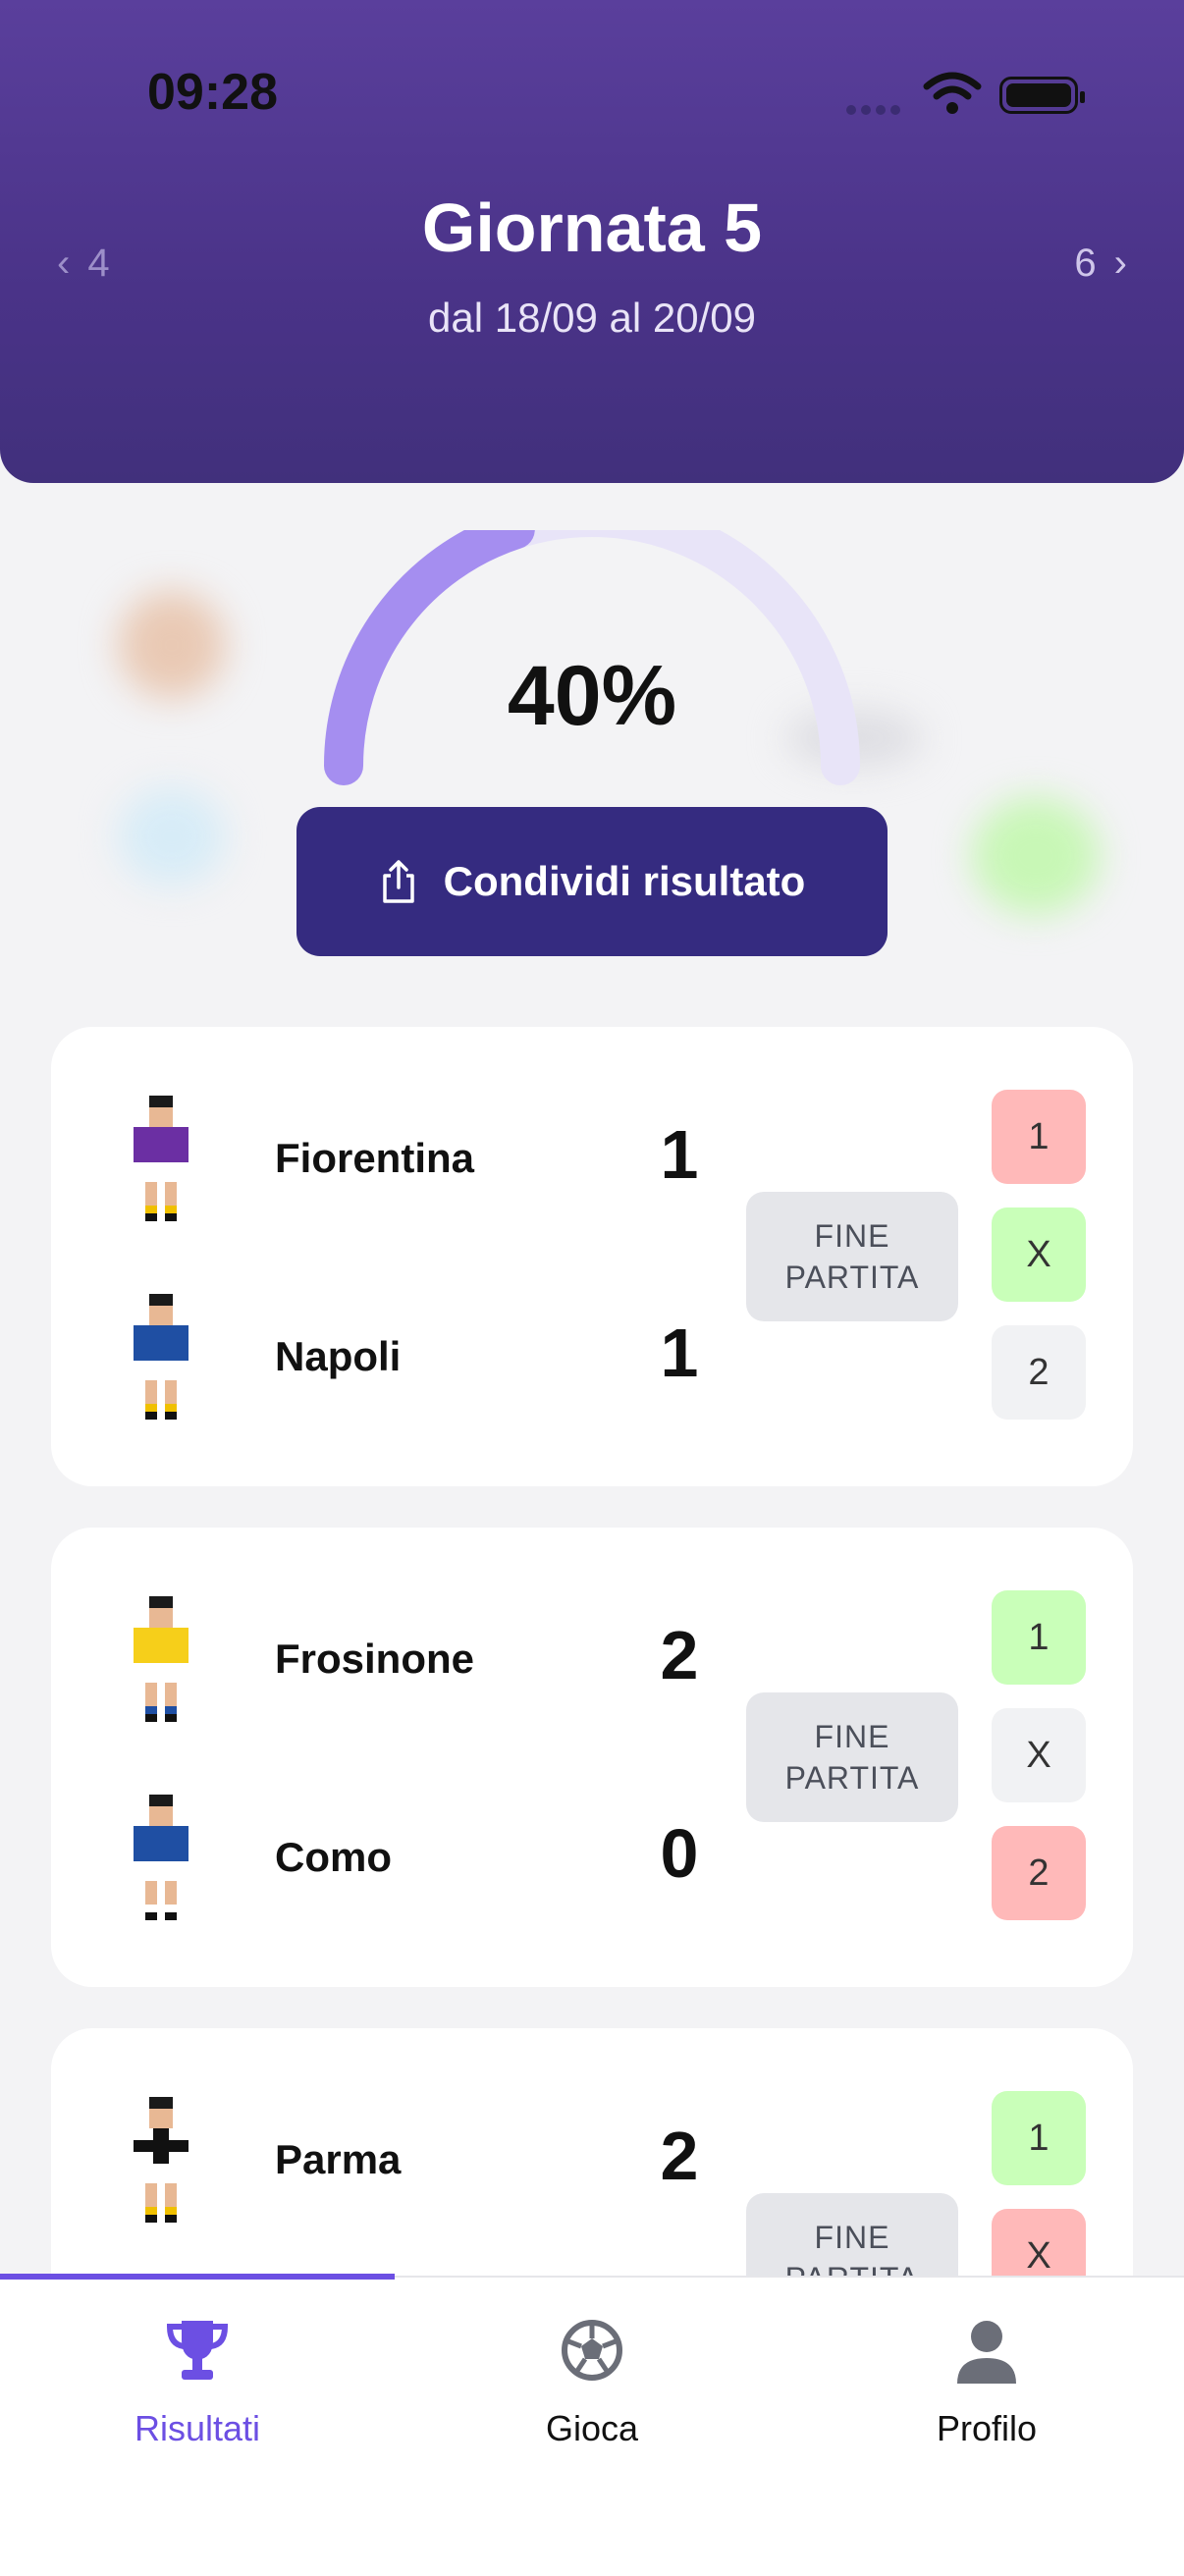 The width and height of the screenshot is (1184, 2576). Describe the element at coordinates (592, 318) in the screenshot. I see `round-dates: dal 18/09 al 20/09` at that location.